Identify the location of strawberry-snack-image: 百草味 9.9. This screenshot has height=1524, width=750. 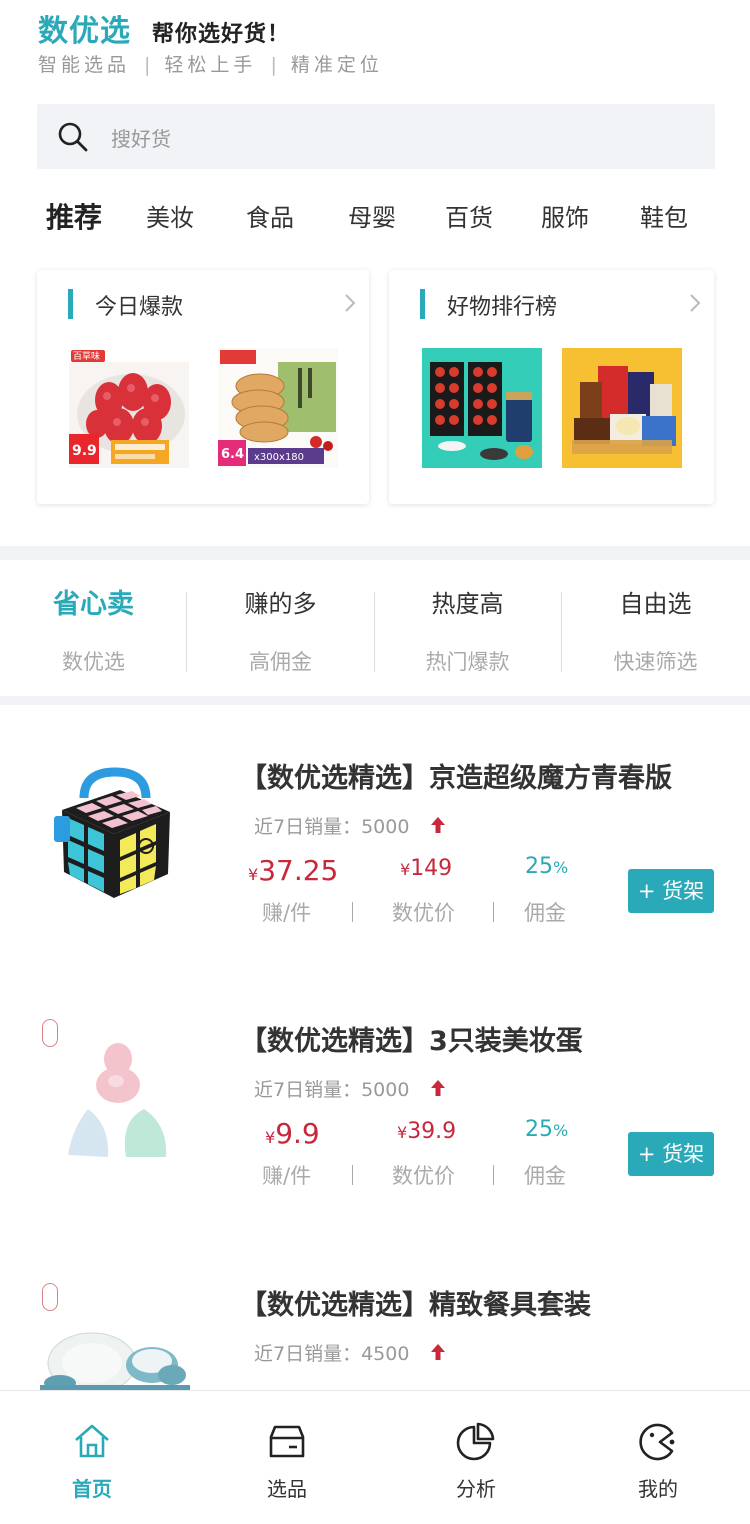
(129, 408).